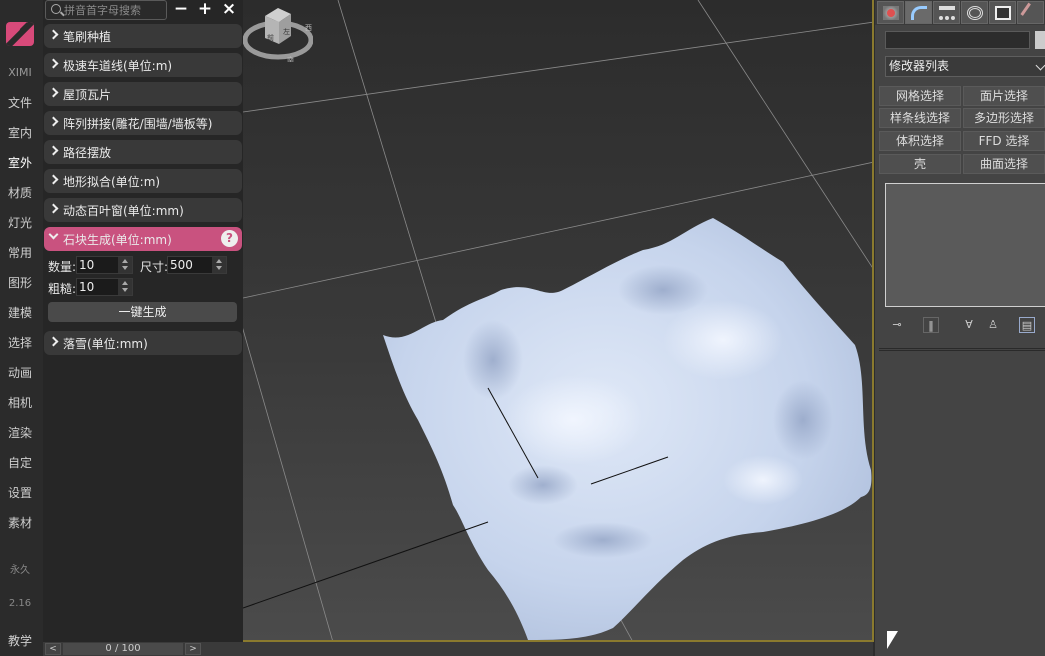 The height and width of the screenshot is (656, 1045). Describe the element at coordinates (1004, 164) in the screenshot. I see `surface-select-button: 曲面选择` at that location.